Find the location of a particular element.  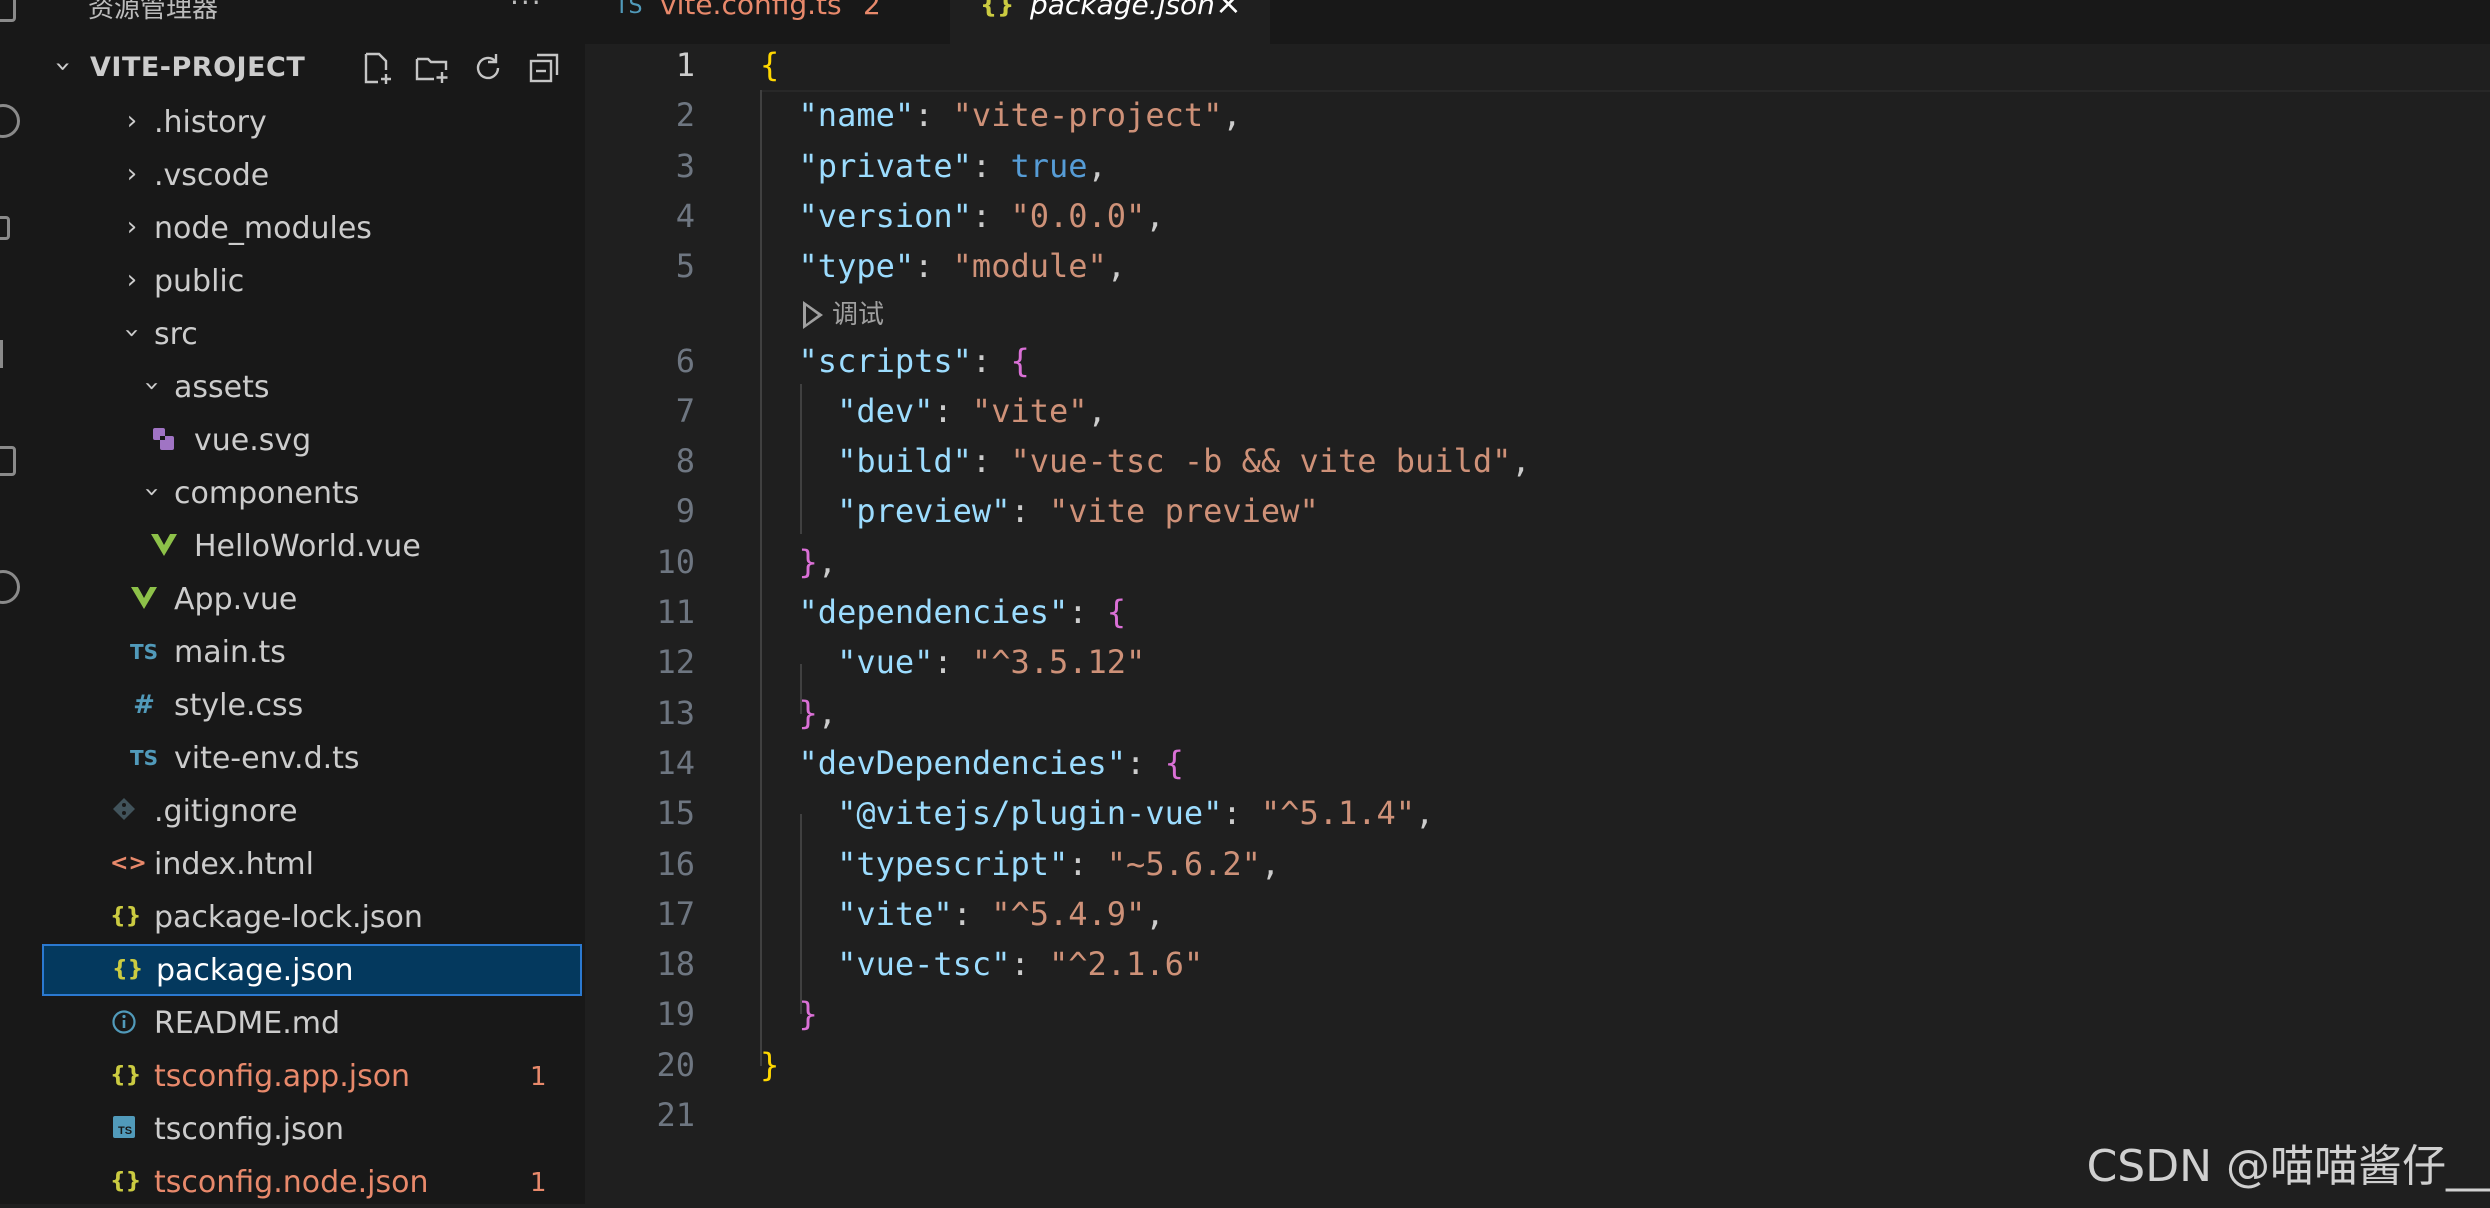

tree-folder-row: › node_modules is located at coordinates (312, 228).